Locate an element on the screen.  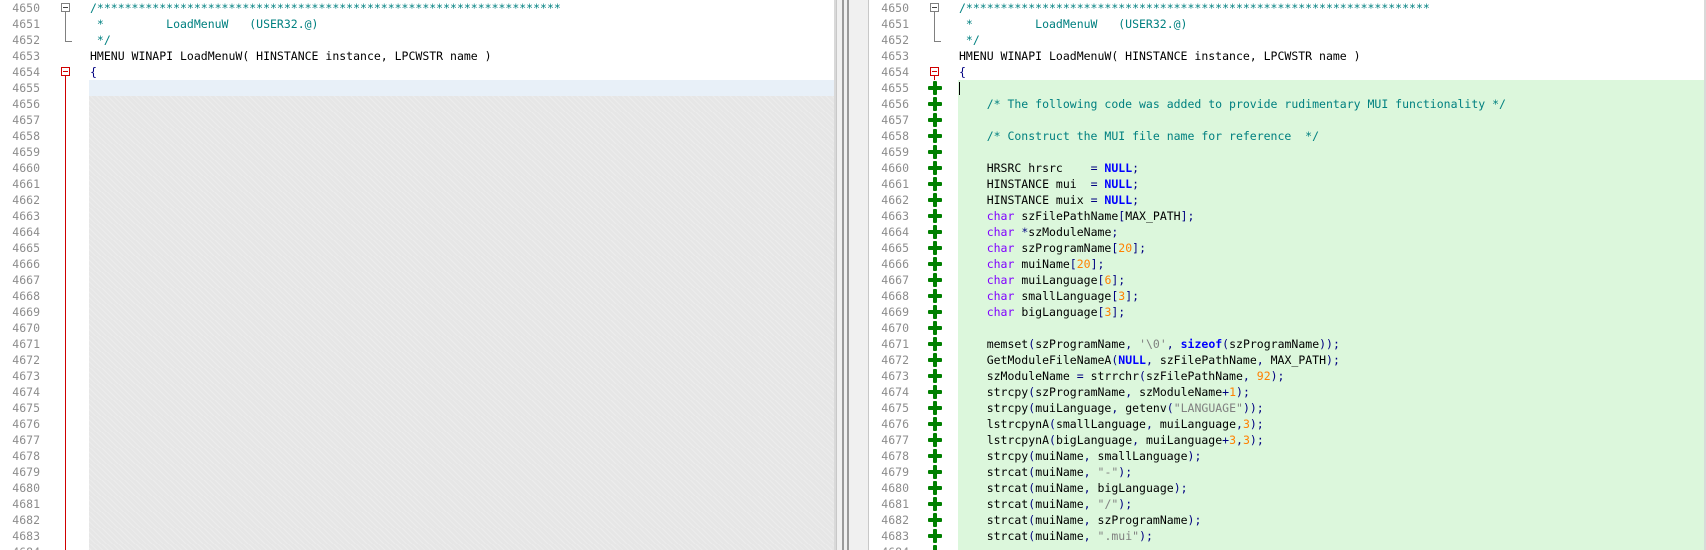
code-line: 4660 HRSRC hrsrc = NULL; is located at coordinates (1287, 168).